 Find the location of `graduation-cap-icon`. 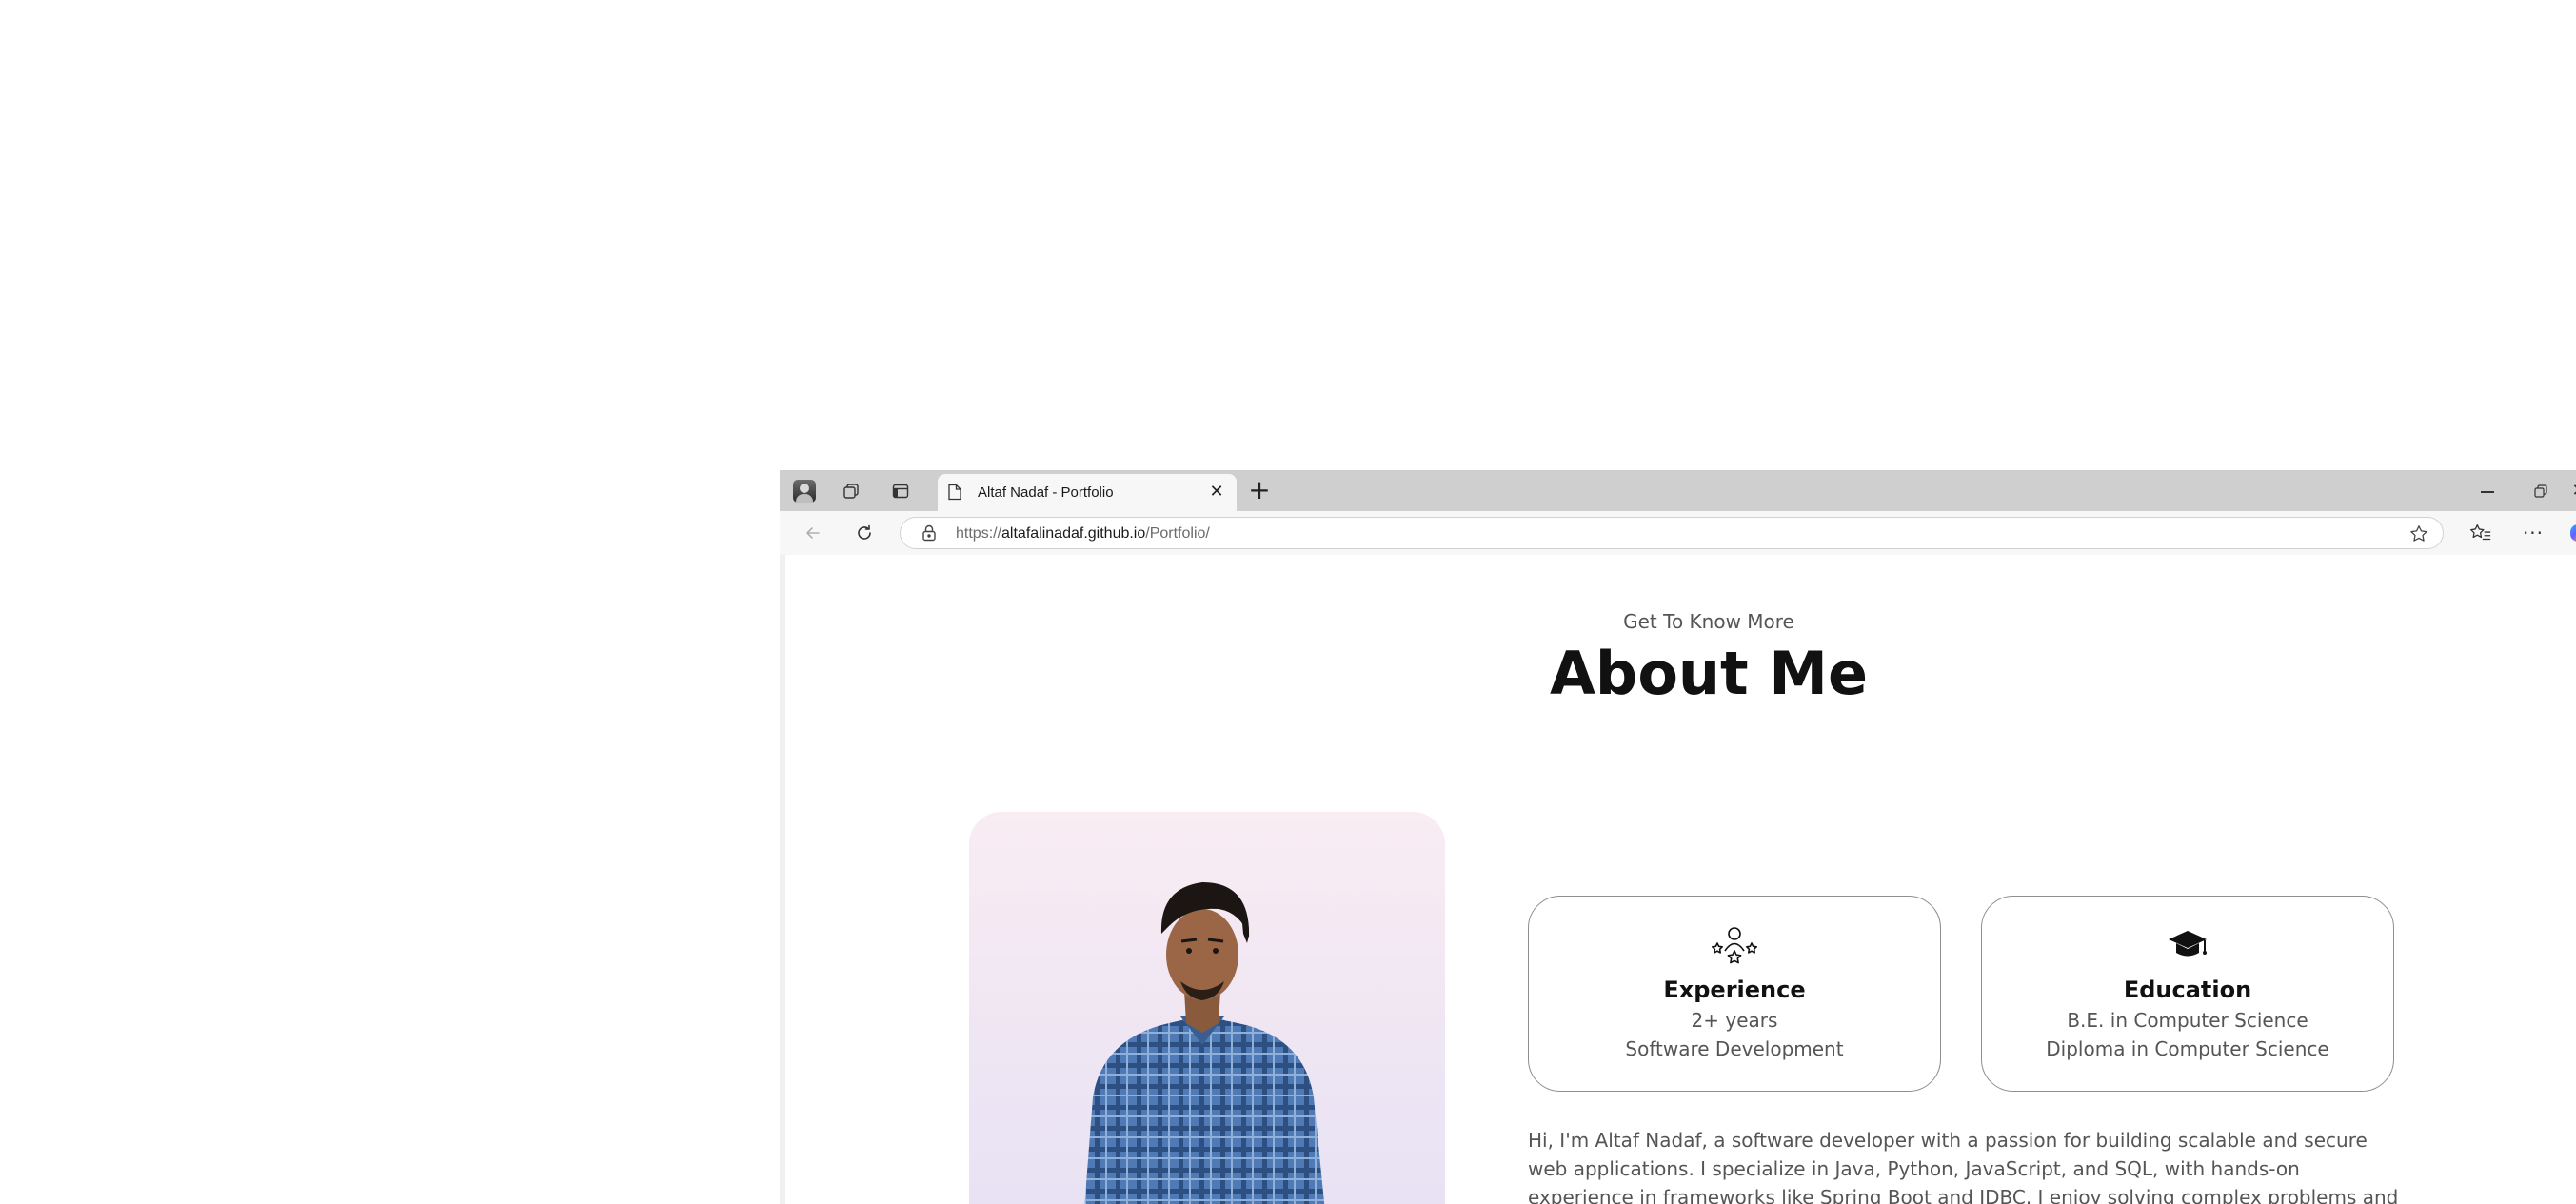

graduation-cap-icon is located at coordinates (2187, 944).